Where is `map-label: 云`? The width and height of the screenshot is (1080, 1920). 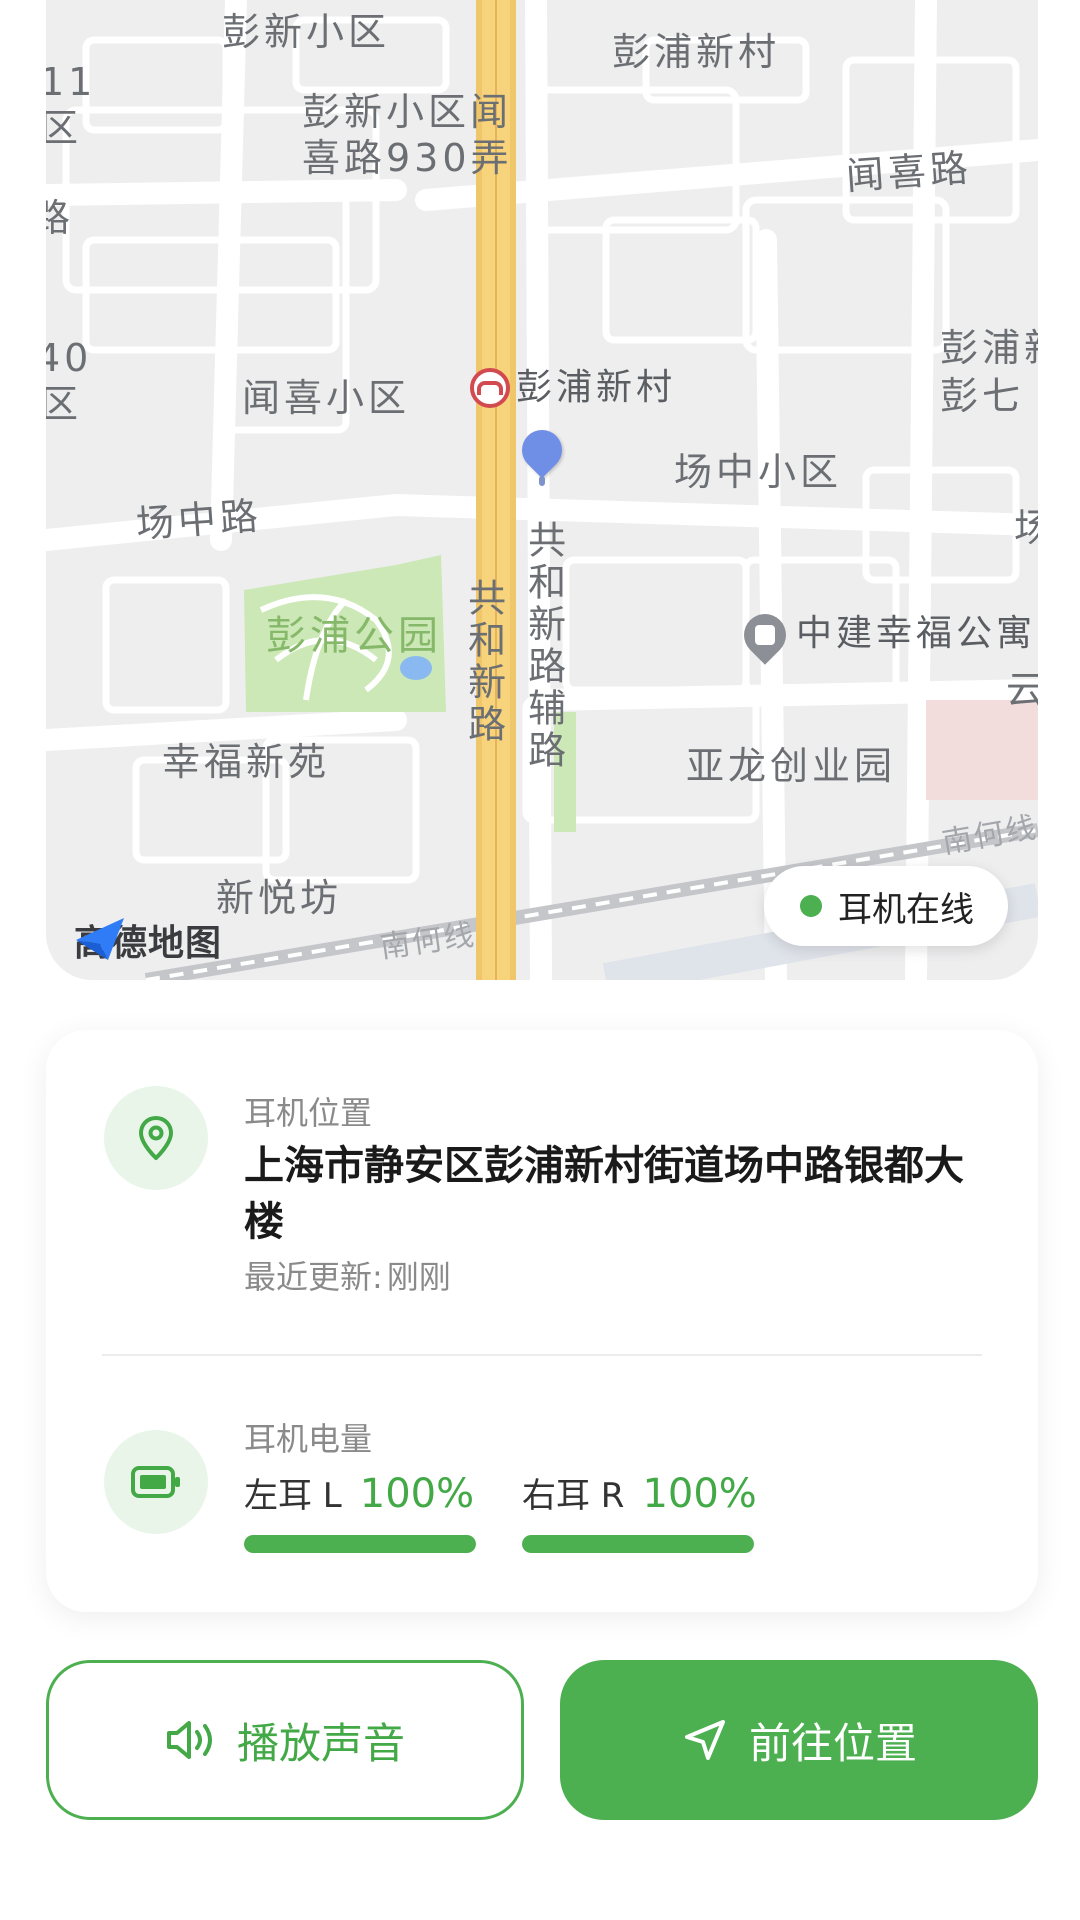
map-label: 云 is located at coordinates (1022, 690).